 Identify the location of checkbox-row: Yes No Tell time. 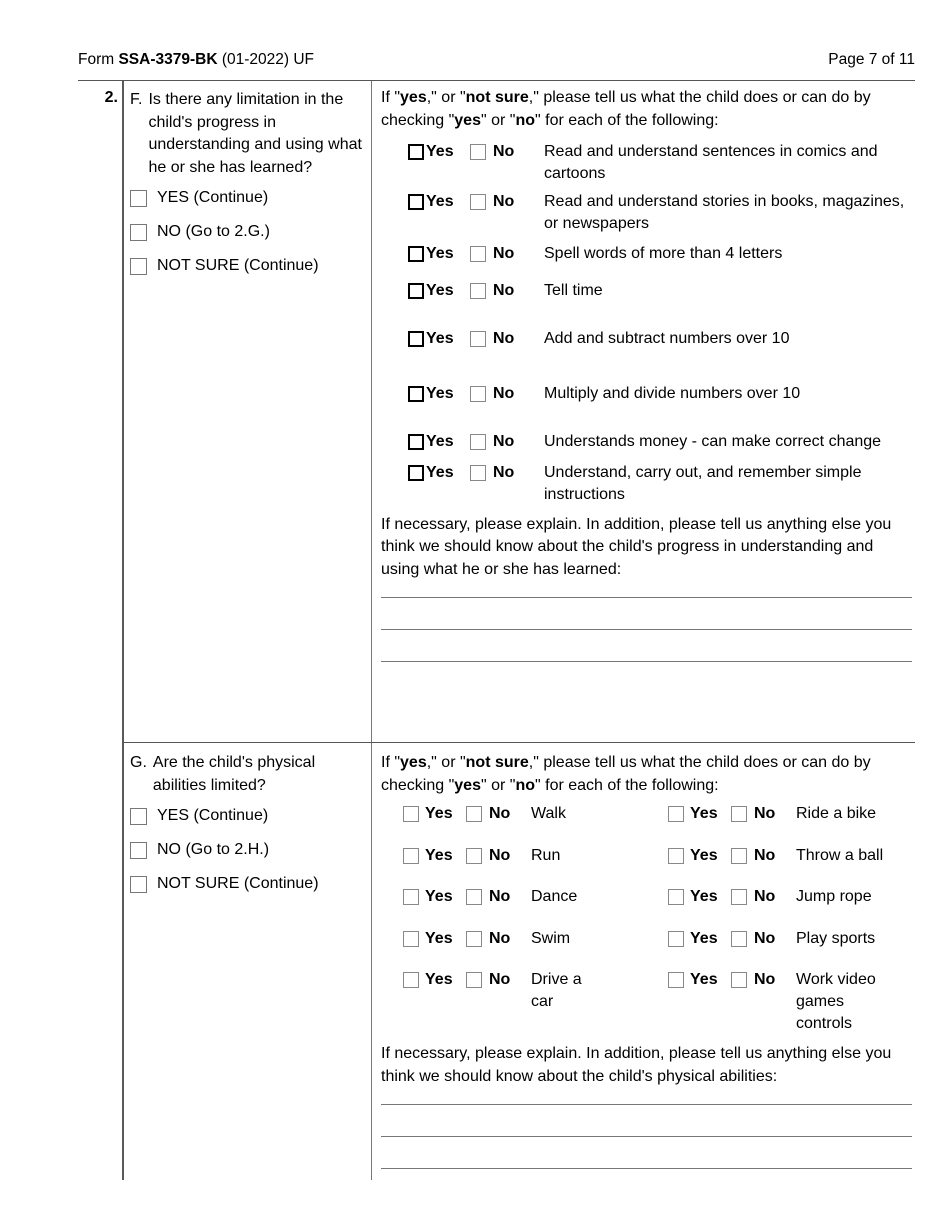
(648, 291).